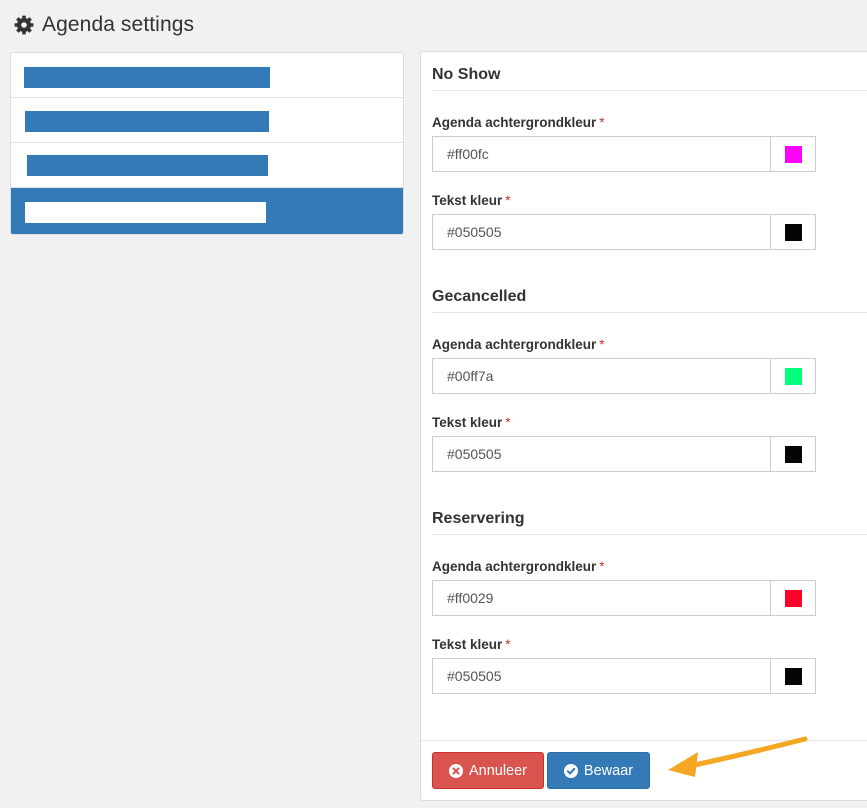  What do you see at coordinates (649, 522) in the screenshot?
I see `section-title-reservering: Reservering` at bounding box center [649, 522].